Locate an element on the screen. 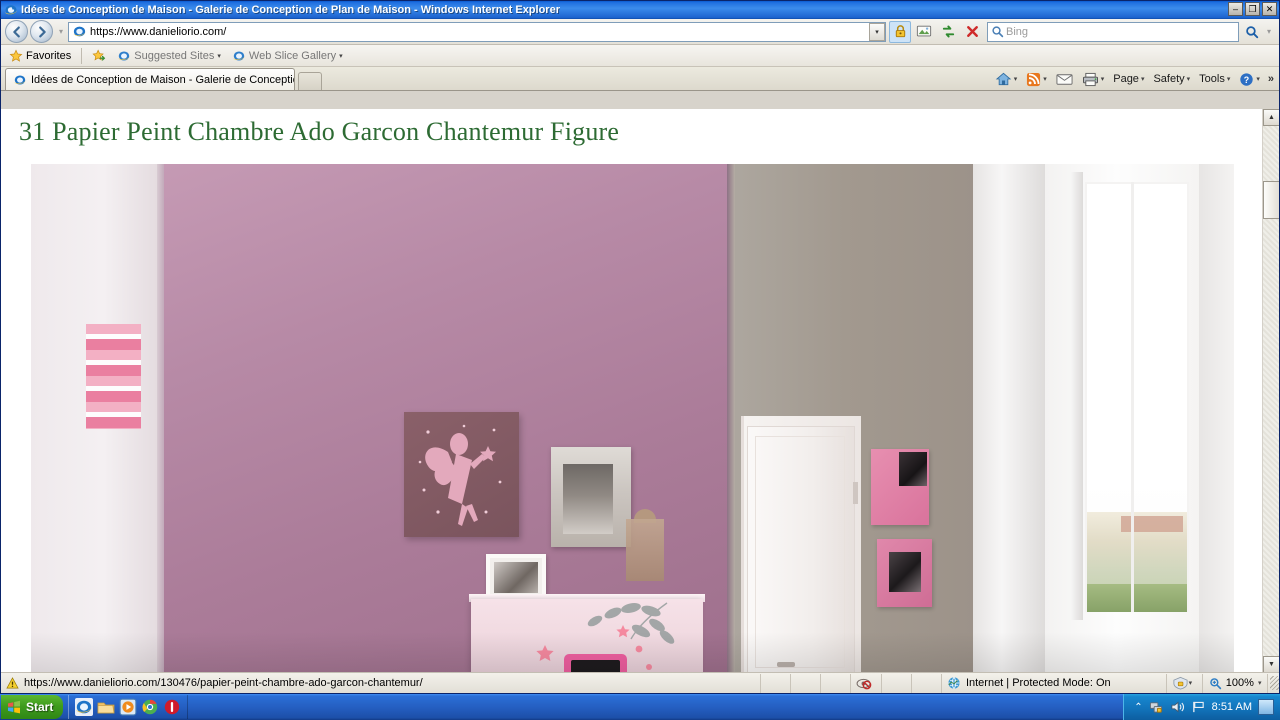 The width and height of the screenshot is (1280, 720). search-go-button is located at coordinates (1252, 32).